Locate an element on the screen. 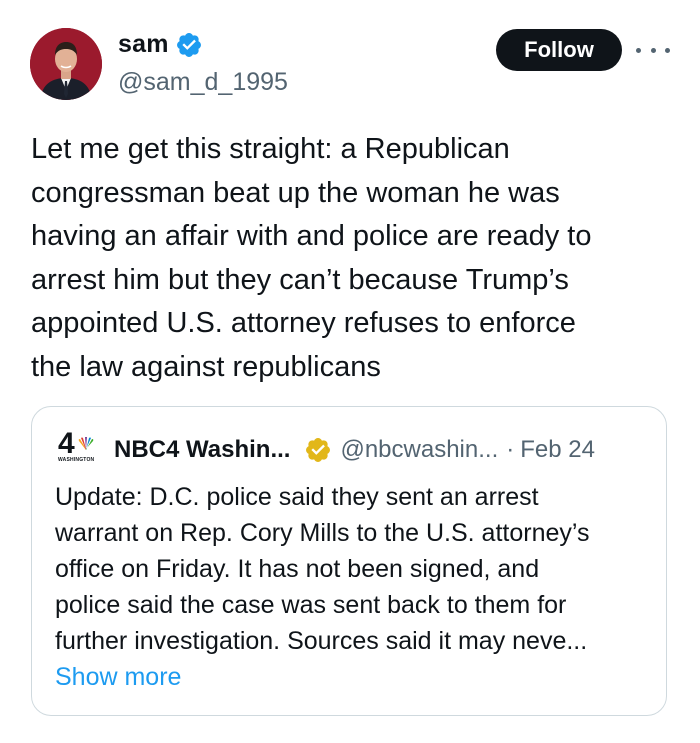  nbc4-logo-number: 4 is located at coordinates (66, 443).